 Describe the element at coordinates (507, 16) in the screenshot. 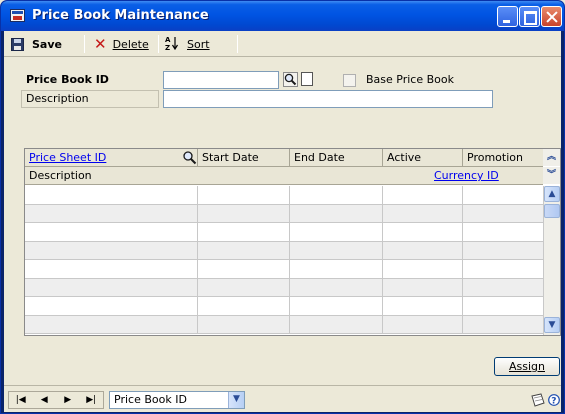

I see `minimize-button` at that location.